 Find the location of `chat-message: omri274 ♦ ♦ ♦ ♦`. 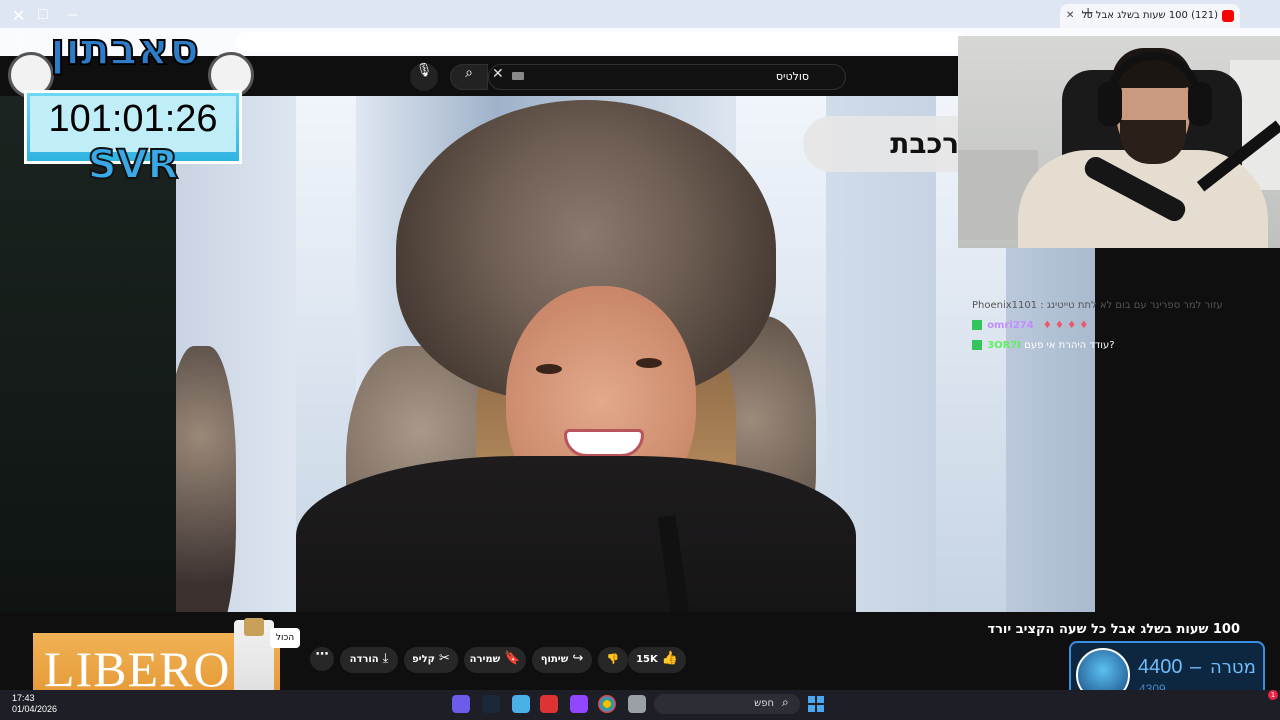

chat-message: omri274 ♦ ♦ ♦ ♦ is located at coordinates (1117, 326).